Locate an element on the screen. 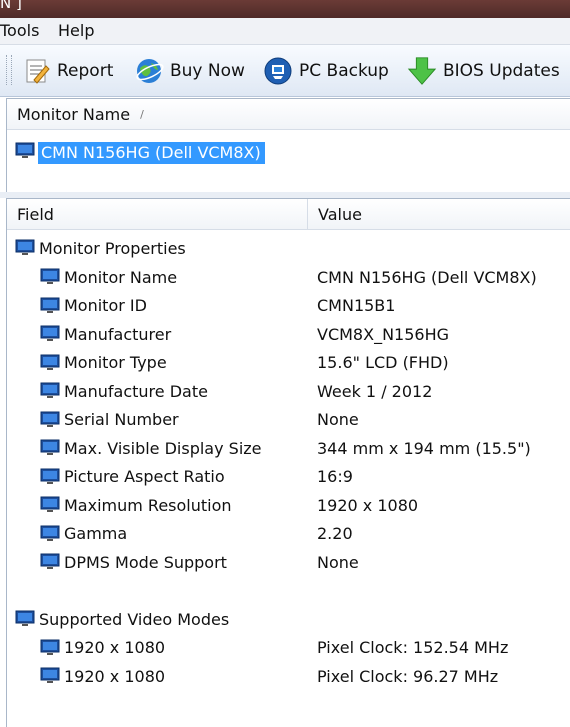 The width and height of the screenshot is (570, 727). group-row-supported-video-modes: Supported Video Modes is located at coordinates (288, 619).